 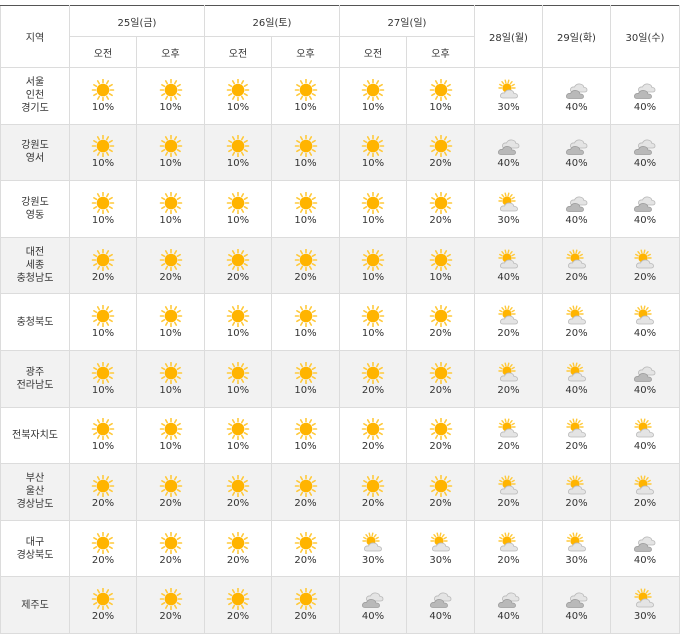 What do you see at coordinates (340, 605) in the screenshot?
I see `table-row: 제주도 20% 20% 20% 20% 40% 40% 40% 40% 30%` at bounding box center [340, 605].